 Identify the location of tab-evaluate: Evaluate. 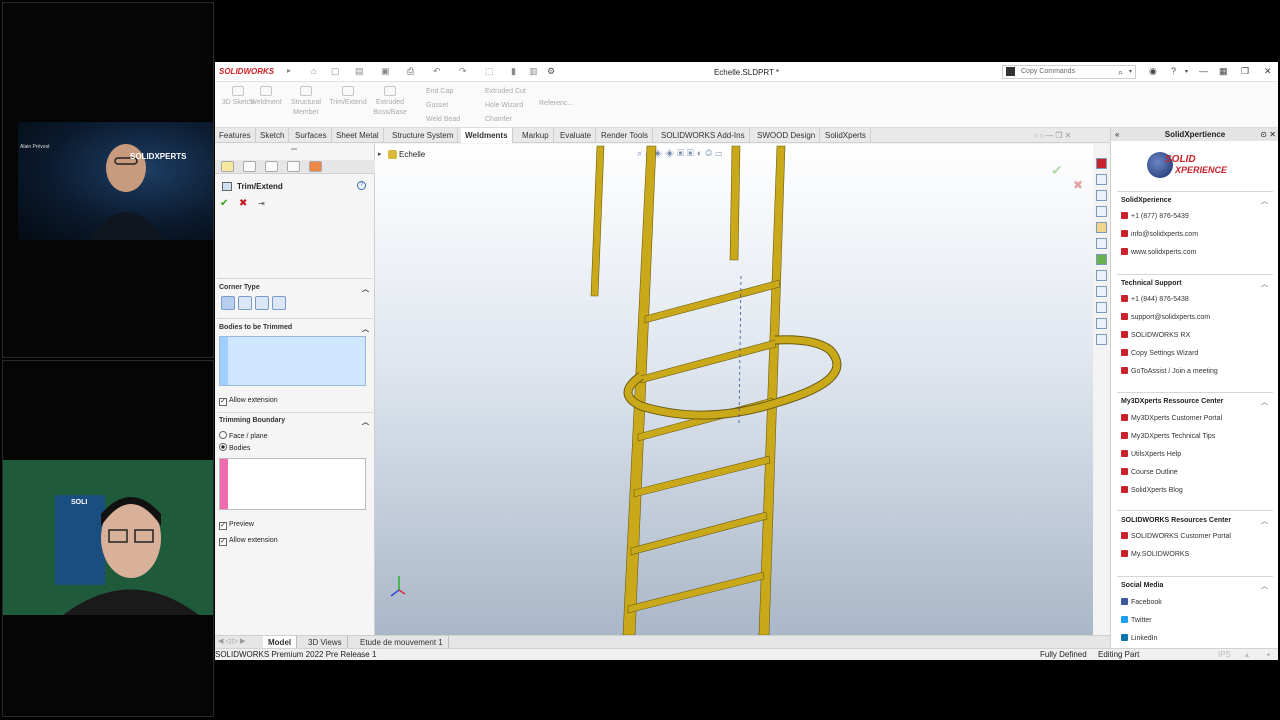
(576, 135).